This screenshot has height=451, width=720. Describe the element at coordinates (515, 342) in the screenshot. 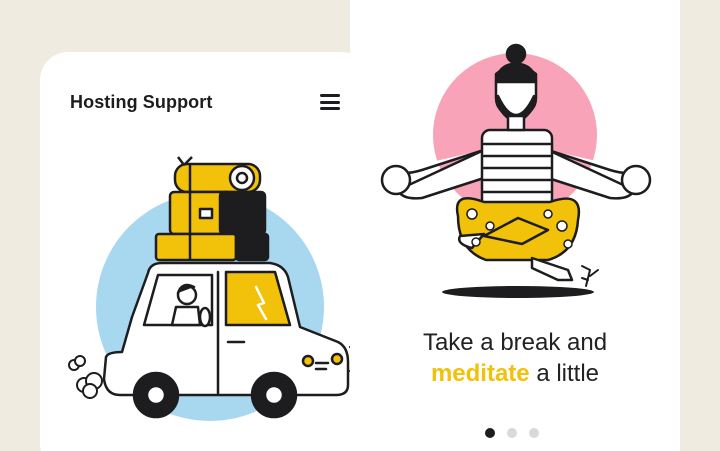

I see `headline-line-1: Take a break and` at that location.